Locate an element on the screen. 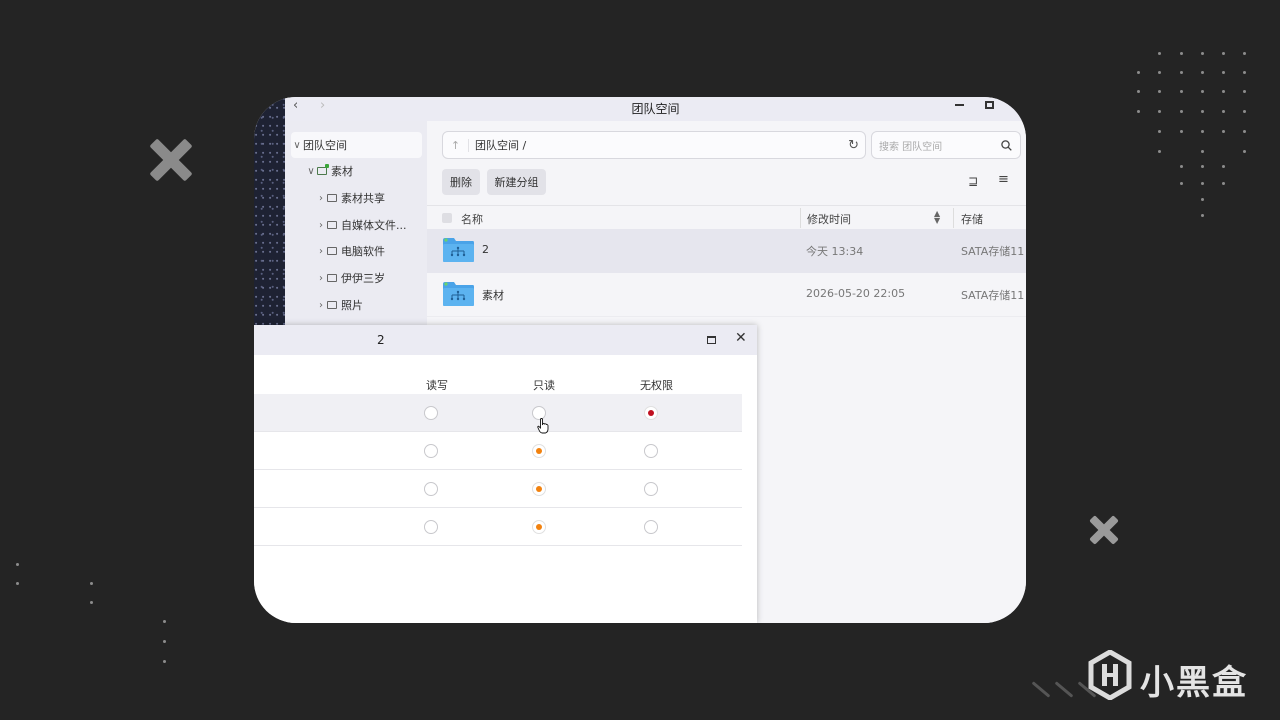  sidebar-item-label: 团队空间 is located at coordinates (325, 145).